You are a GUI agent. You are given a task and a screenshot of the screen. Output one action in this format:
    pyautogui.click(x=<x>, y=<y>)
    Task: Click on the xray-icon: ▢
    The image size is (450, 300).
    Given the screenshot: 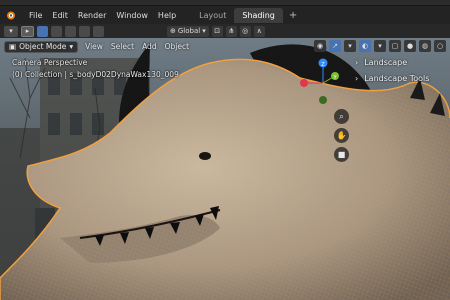 What is the action you would take?
    pyautogui.click(x=395, y=46)
    